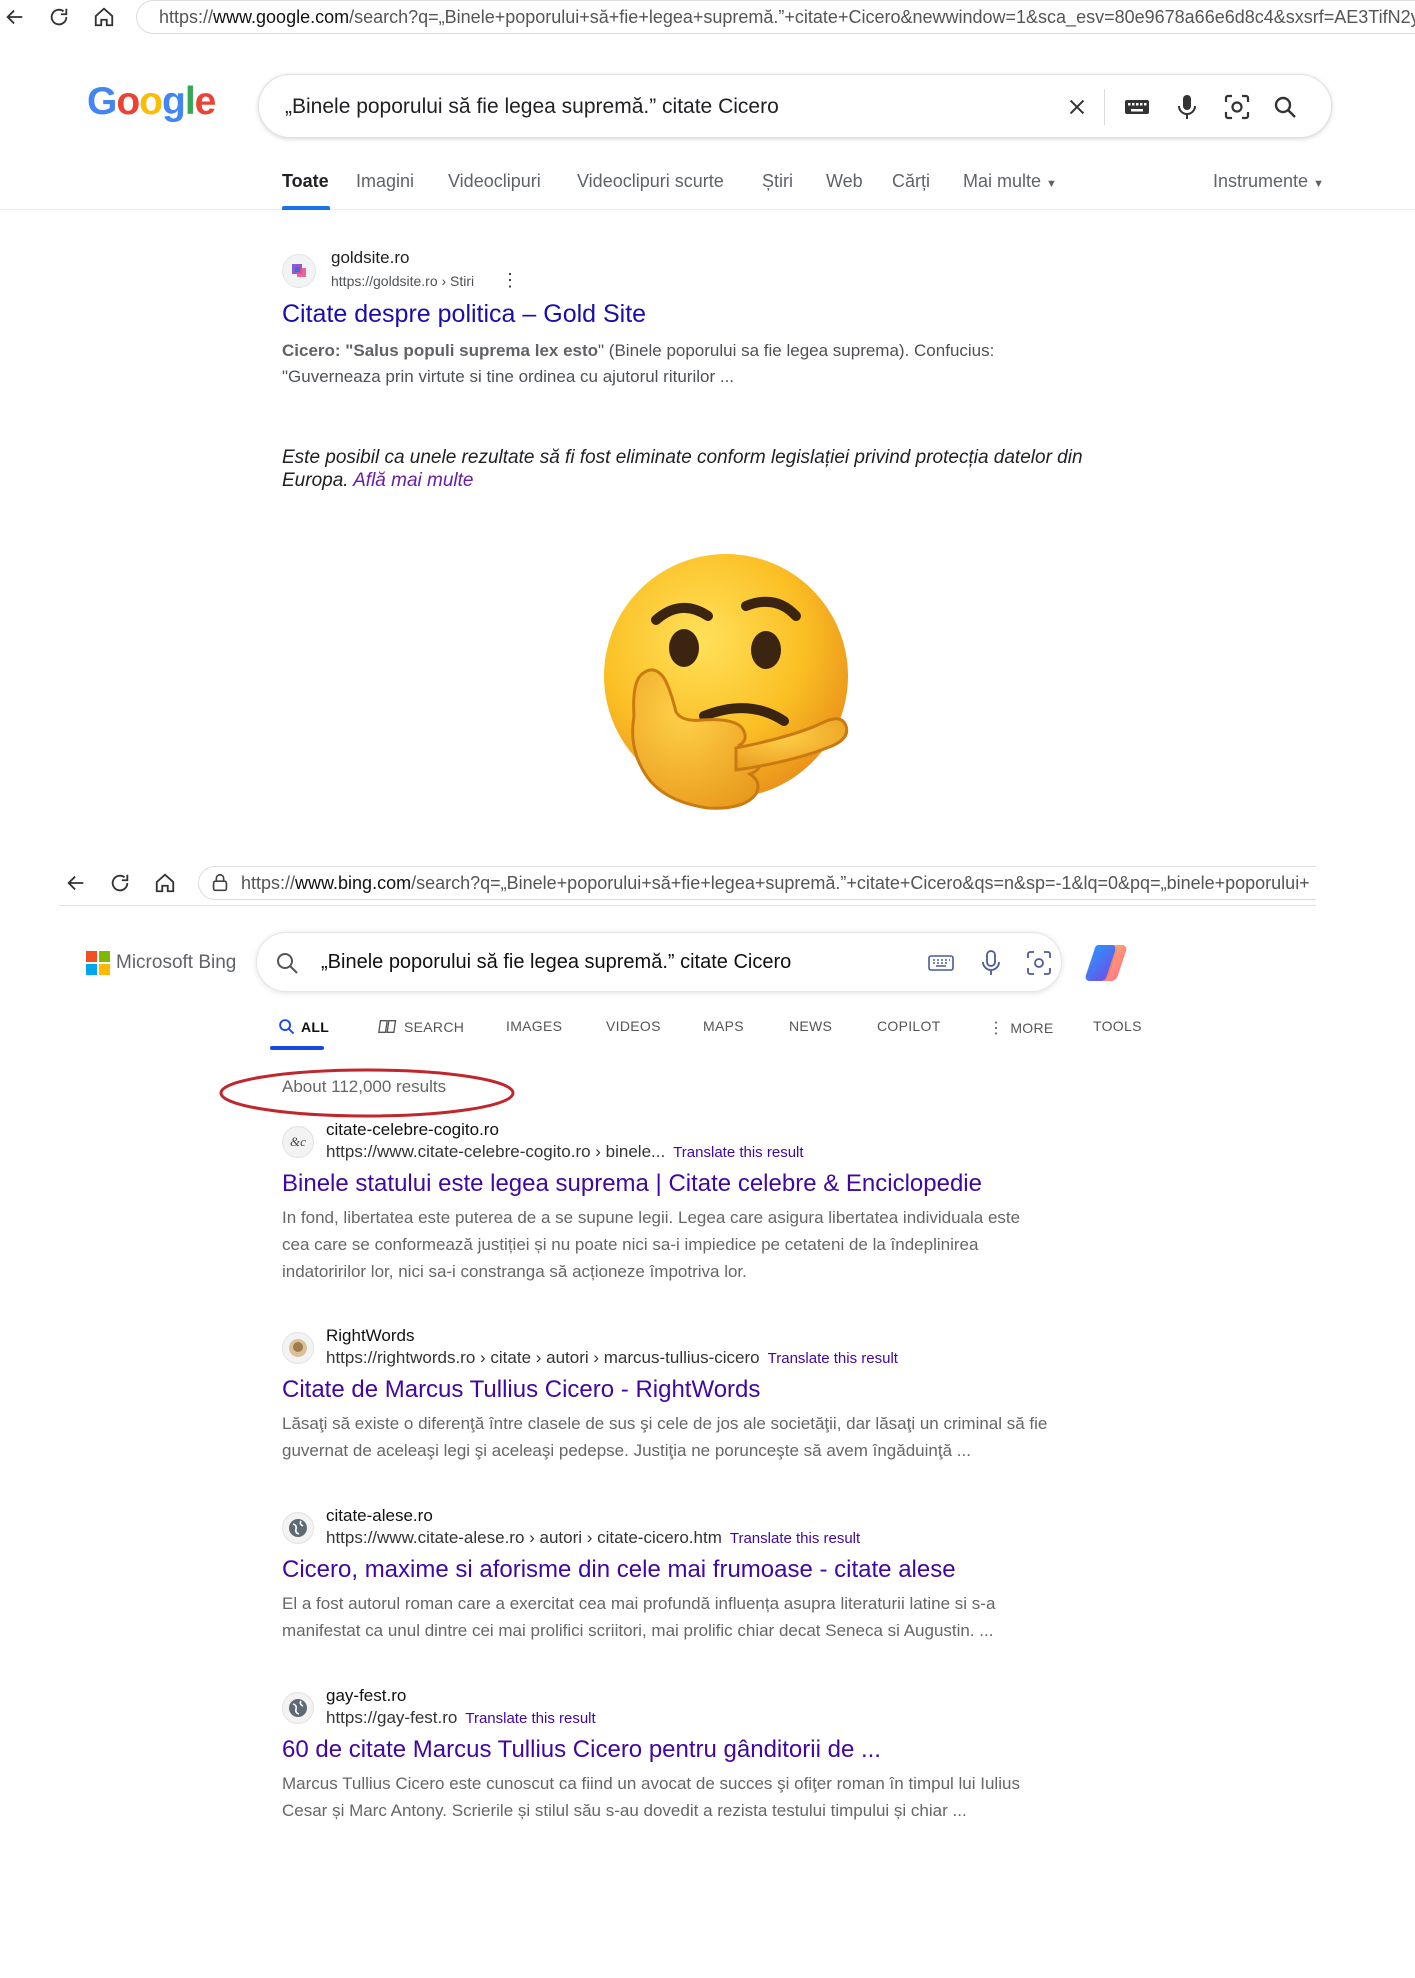  I want to click on tab-search: SEARCH, so click(421, 1026).